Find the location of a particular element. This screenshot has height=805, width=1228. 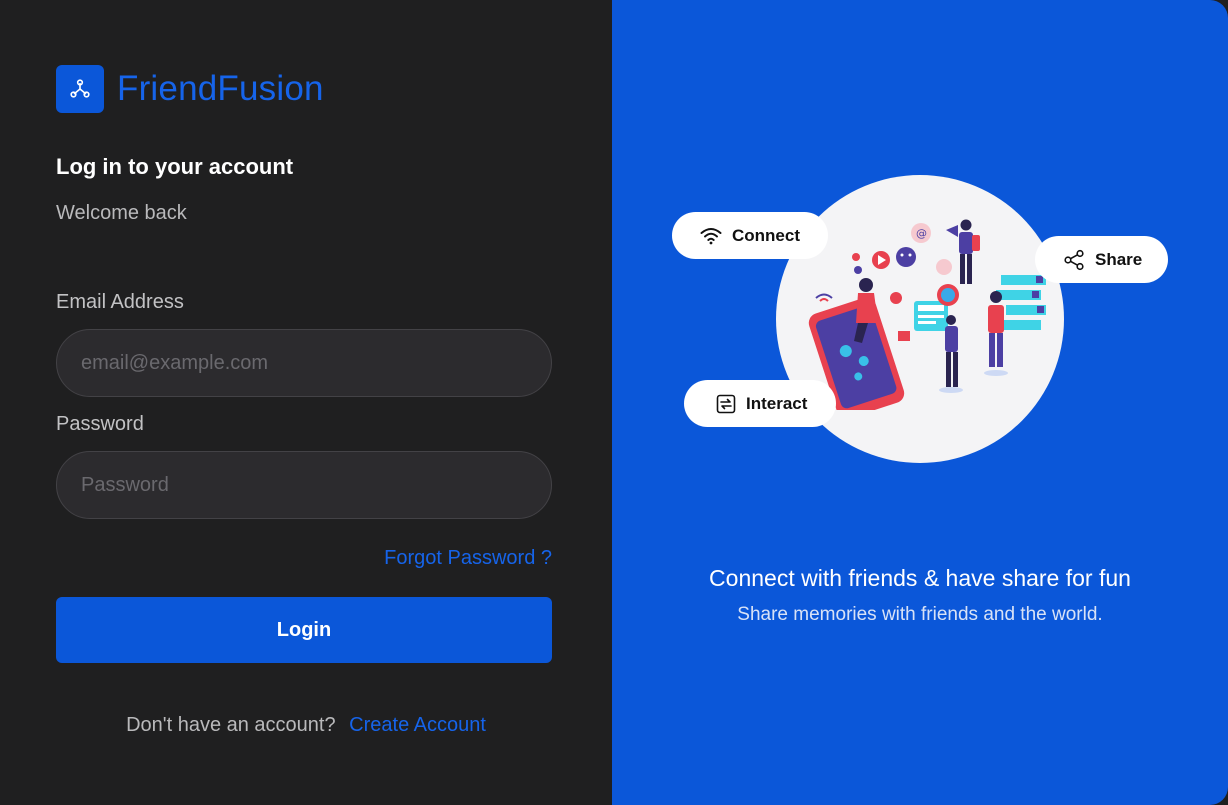

signup-prompt: Don't have an account? is located at coordinates (231, 725).